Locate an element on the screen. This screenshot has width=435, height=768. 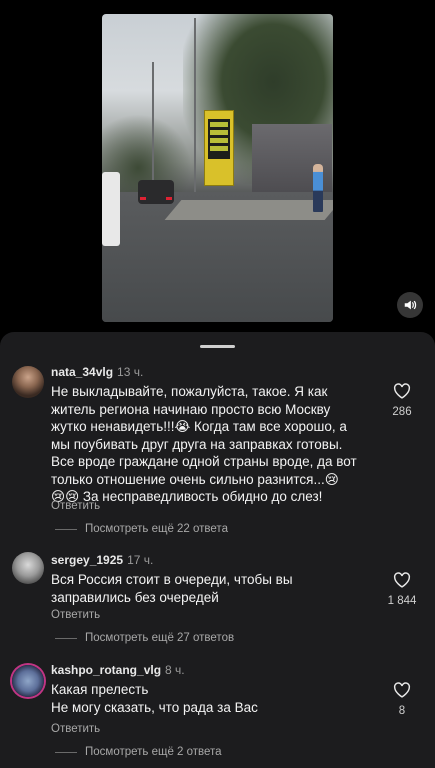
view-more-replies: Посмотреть ещё 22 ответа is located at coordinates (141, 529).